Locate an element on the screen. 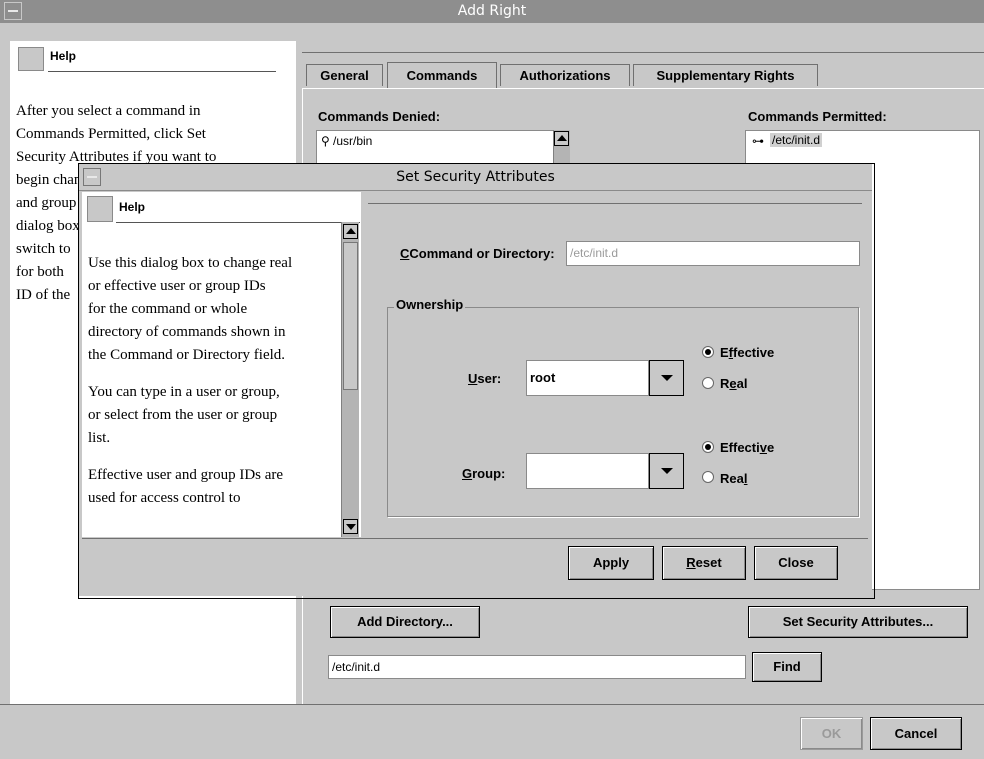 The width and height of the screenshot is (984, 759). group-effective-label: Effective is located at coordinates (747, 447).